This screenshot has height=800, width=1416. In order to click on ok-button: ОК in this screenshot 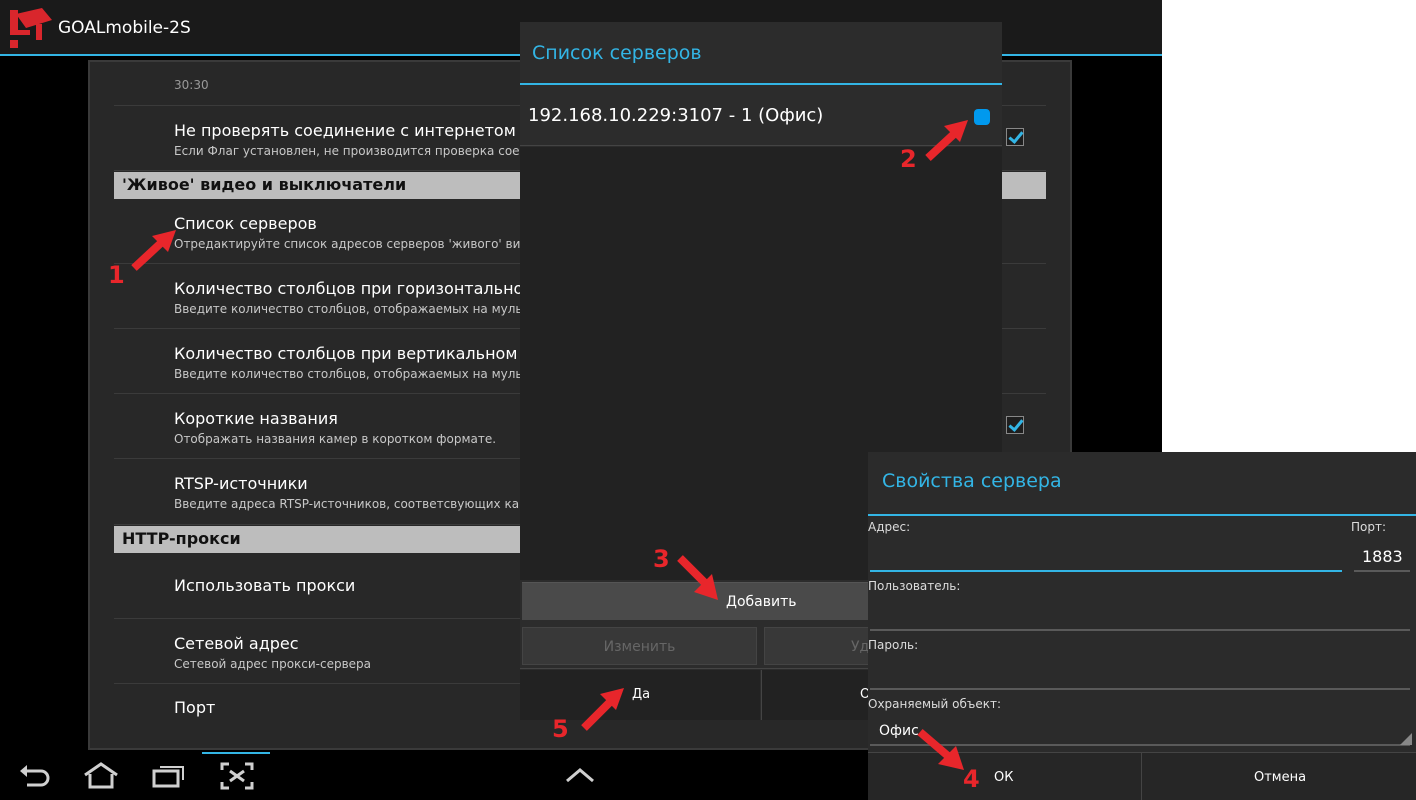, I will do `click(1004, 776)`.